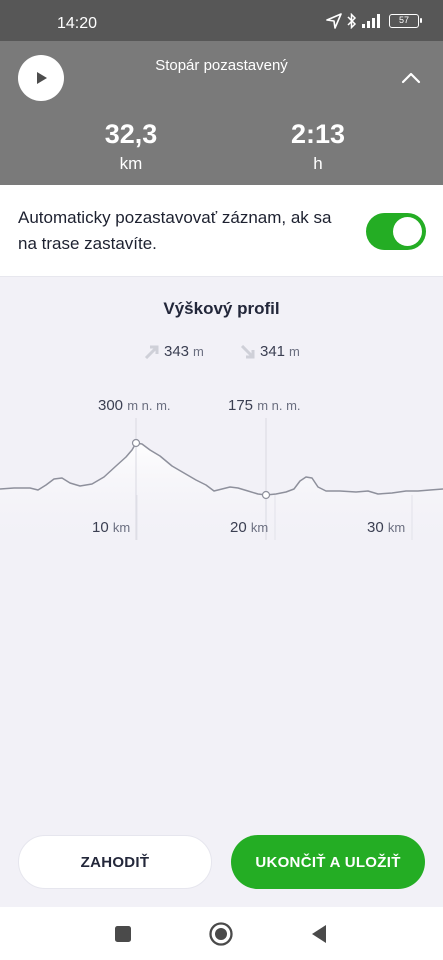  Describe the element at coordinates (266, 495) in the screenshot. I see `min-elevation-point` at that location.